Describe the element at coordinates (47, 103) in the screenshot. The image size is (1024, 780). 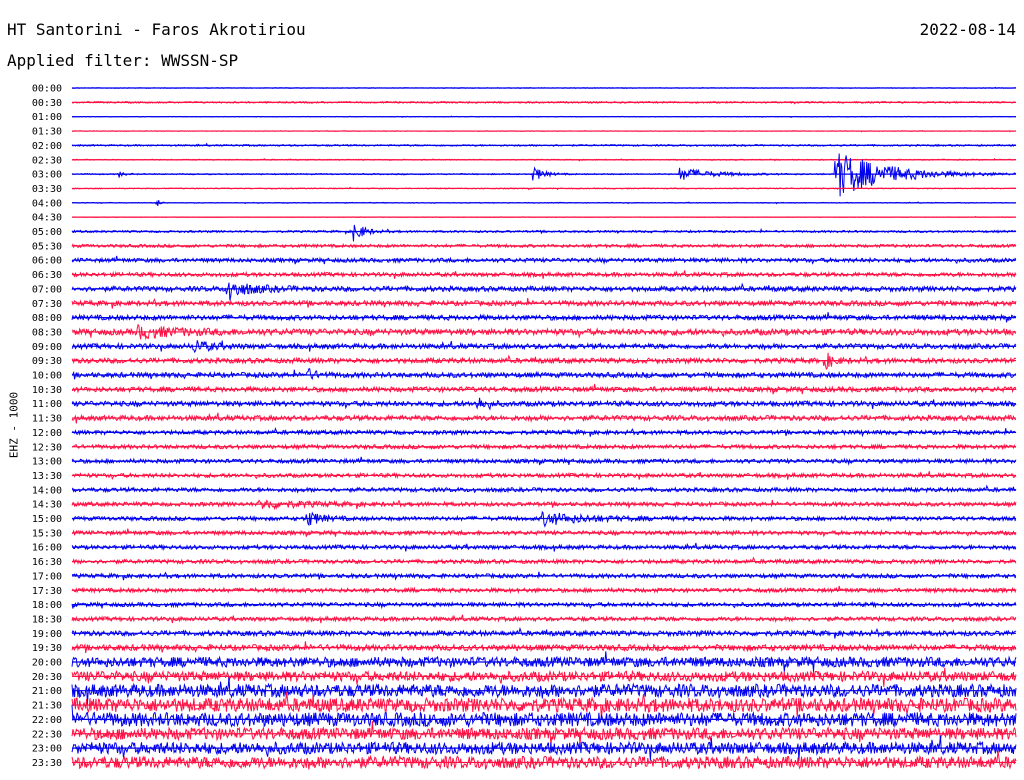
I see `time-tick-label: 00:30` at that location.